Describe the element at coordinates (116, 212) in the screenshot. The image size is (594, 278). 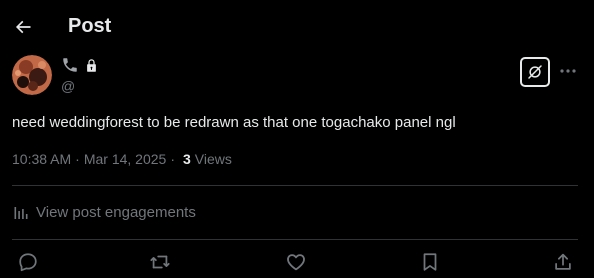
I see `view-engagements-label: View post engagements` at that location.